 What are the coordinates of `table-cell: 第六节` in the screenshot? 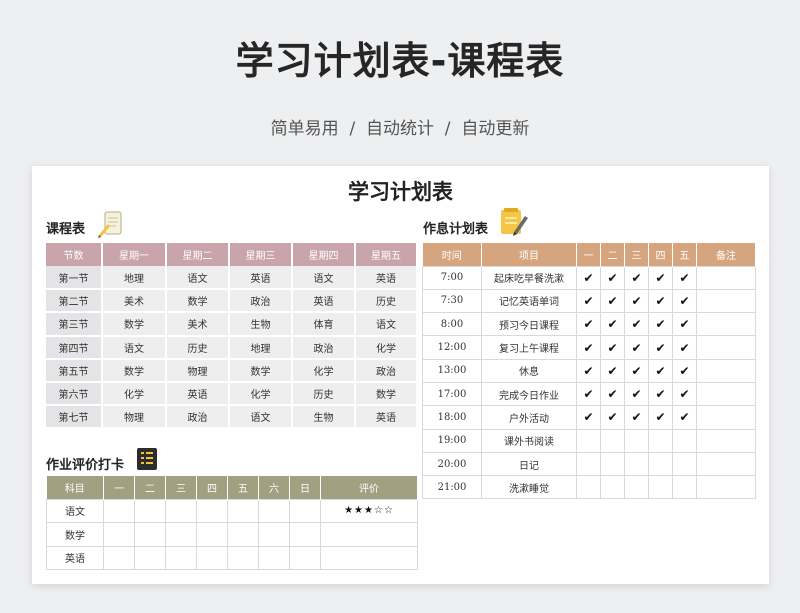 It's located at (74, 394).